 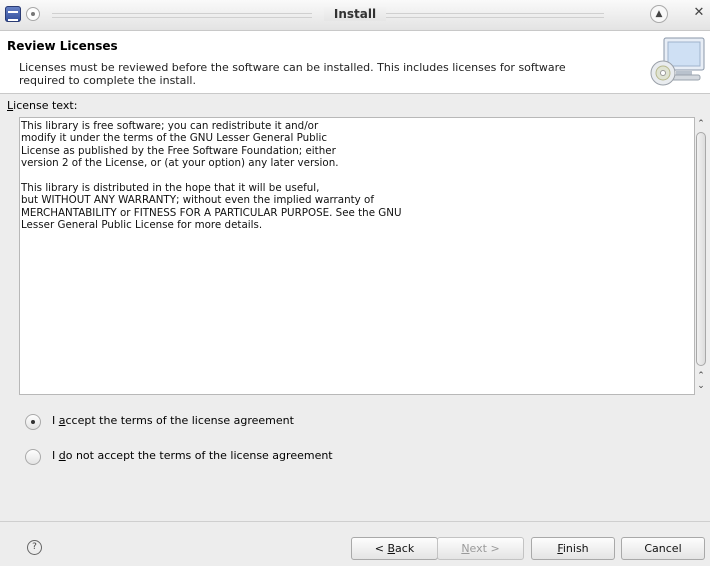 What do you see at coordinates (573, 548) in the screenshot?
I see `finish-button: Finish` at bounding box center [573, 548].